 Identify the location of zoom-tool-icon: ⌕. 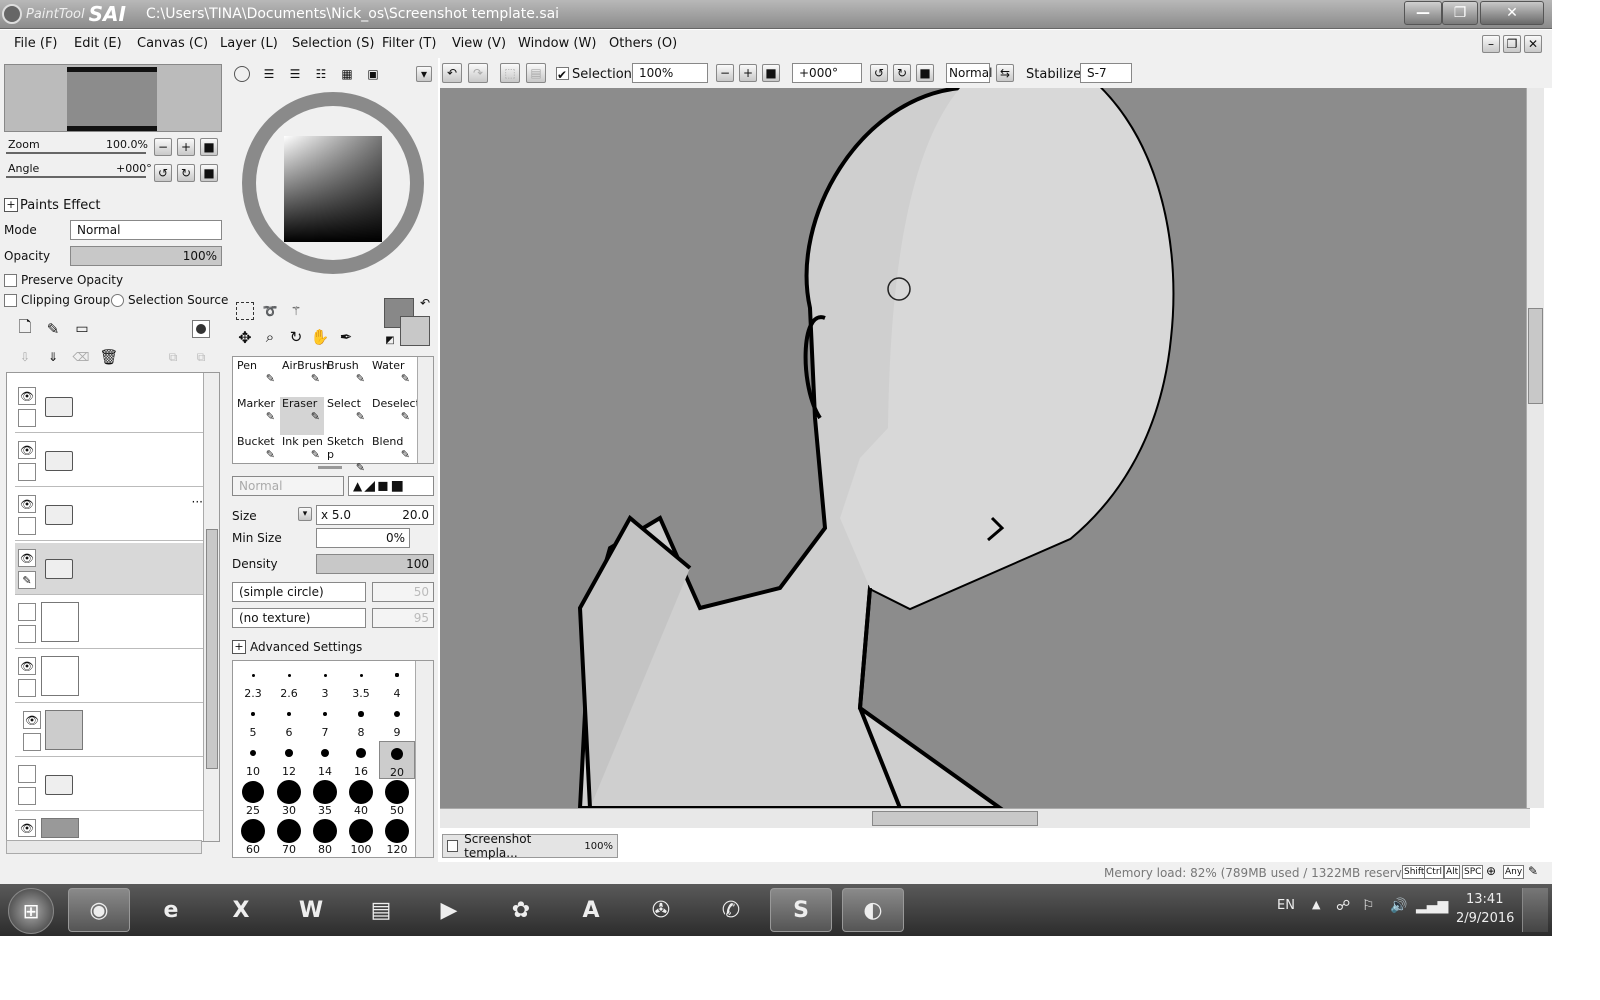
(270, 337).